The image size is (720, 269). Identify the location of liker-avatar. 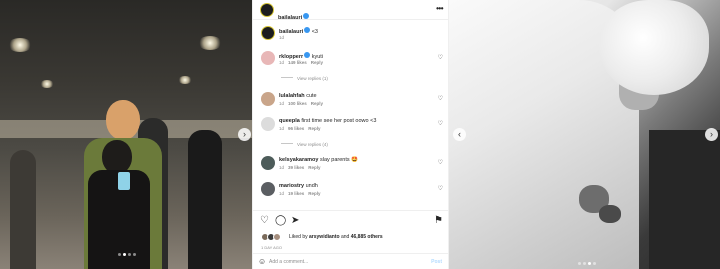
(277, 237).